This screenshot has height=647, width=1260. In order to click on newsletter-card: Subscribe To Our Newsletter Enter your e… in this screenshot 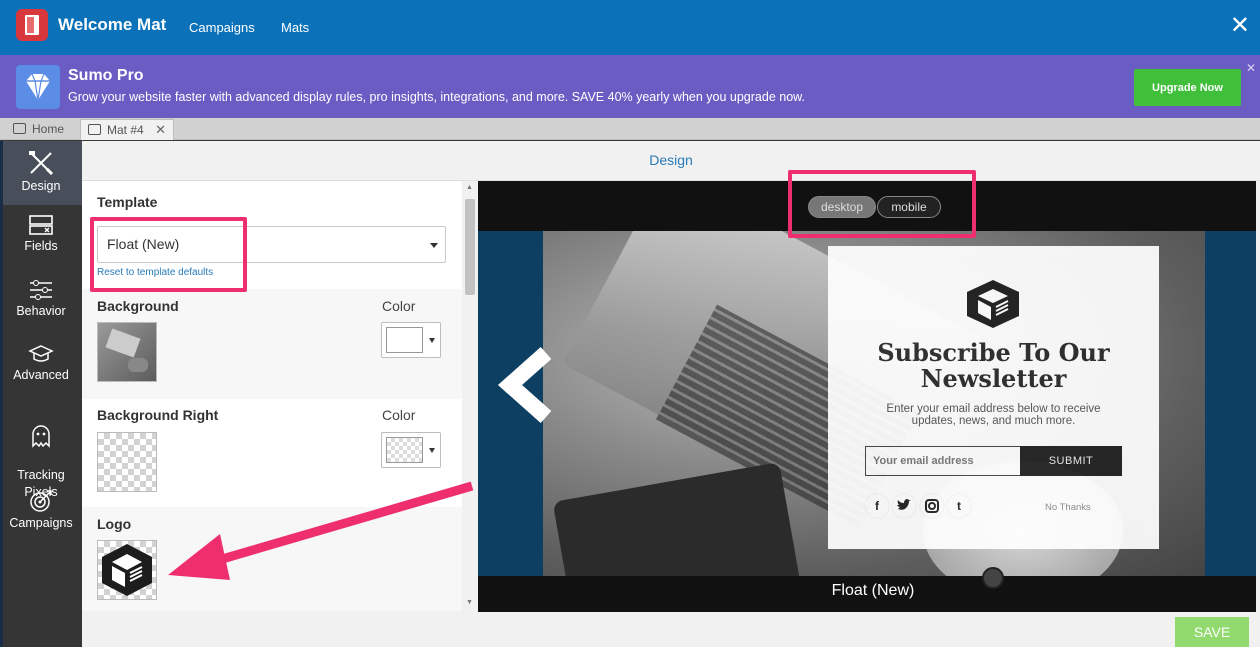, I will do `click(993, 397)`.